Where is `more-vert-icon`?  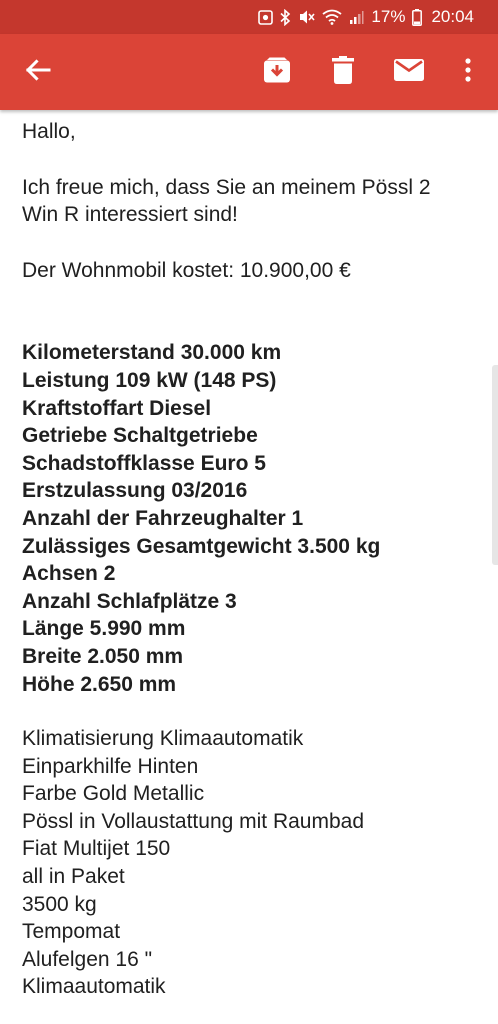 more-vert-icon is located at coordinates (468, 72).